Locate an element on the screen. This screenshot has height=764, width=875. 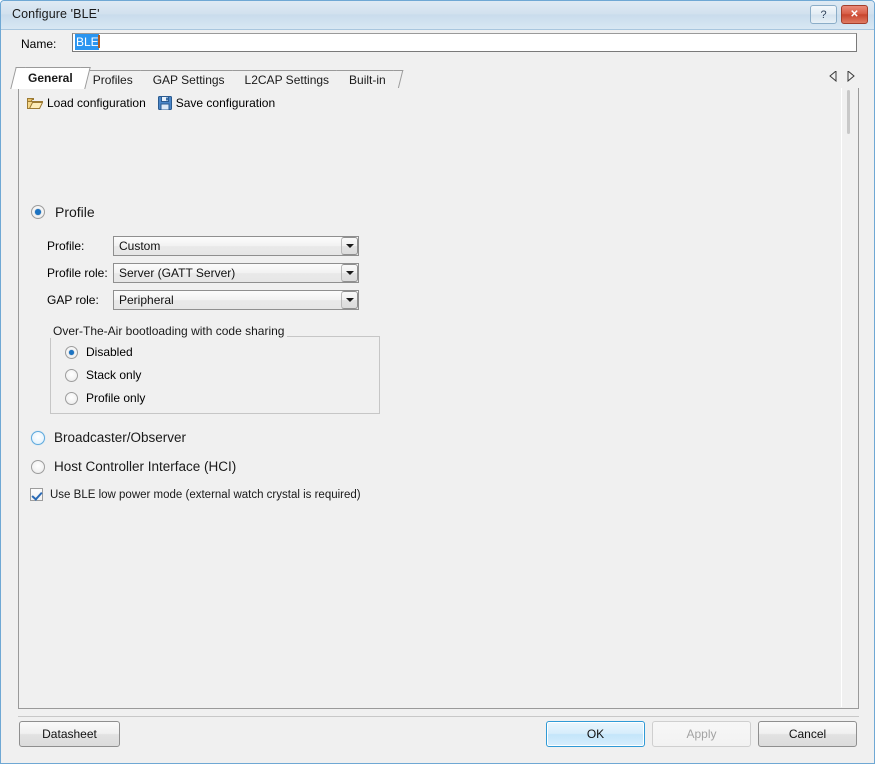
tab-scroll-left-icon is located at coordinates (833, 76).